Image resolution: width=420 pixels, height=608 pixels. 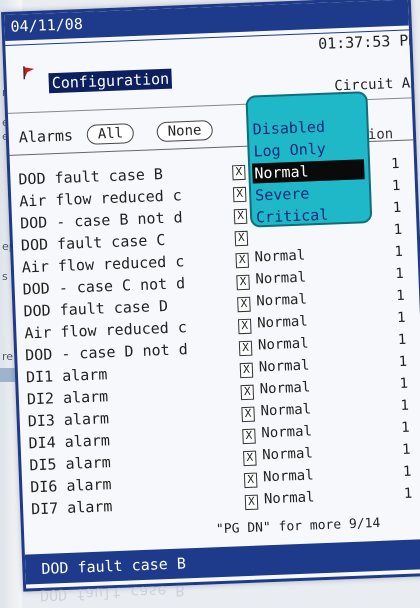 I want to click on none-button: None, so click(x=184, y=131).